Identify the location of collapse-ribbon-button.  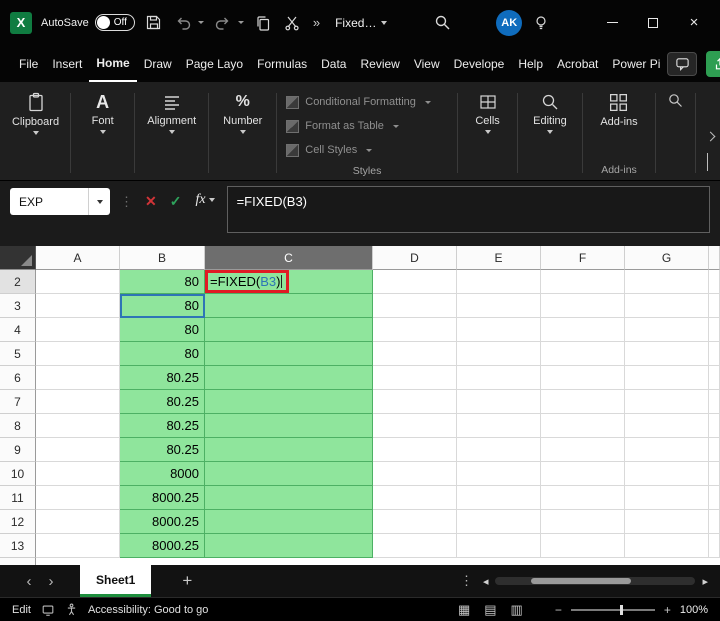
(707, 162).